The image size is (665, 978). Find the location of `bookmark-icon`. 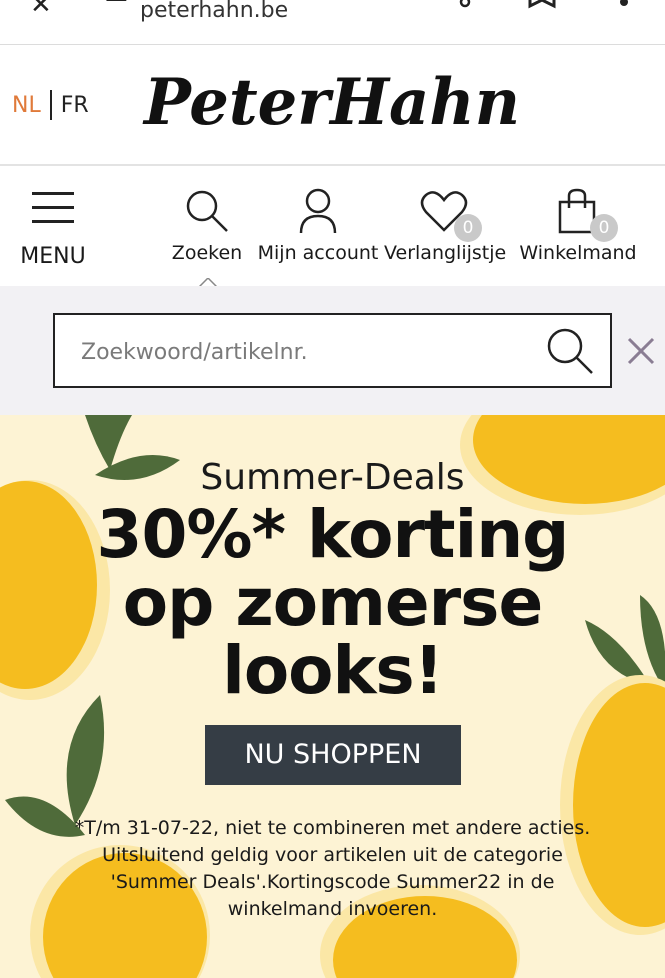

bookmark-icon is located at coordinates (542, 5).